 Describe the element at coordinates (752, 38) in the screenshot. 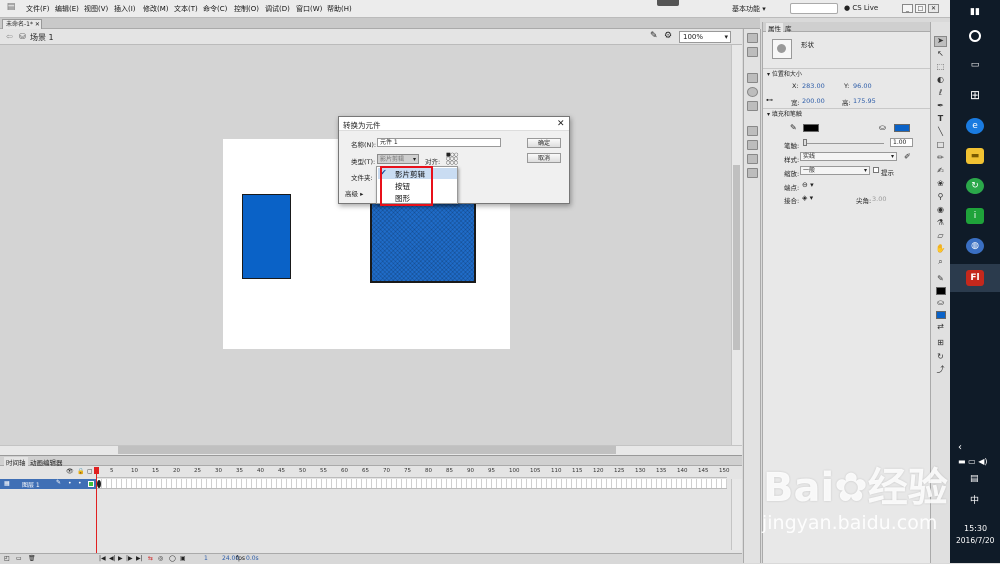

I see `history-icon` at that location.